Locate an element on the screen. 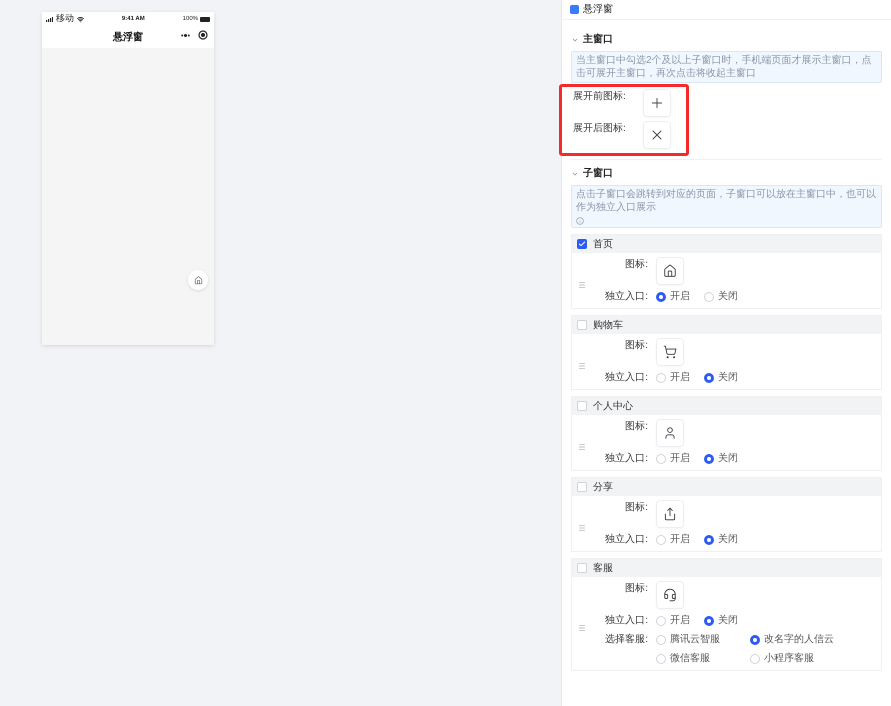 Image resolution: width=891 pixels, height=706 pixels. page-title: 悬浮窗 is located at coordinates (128, 37).